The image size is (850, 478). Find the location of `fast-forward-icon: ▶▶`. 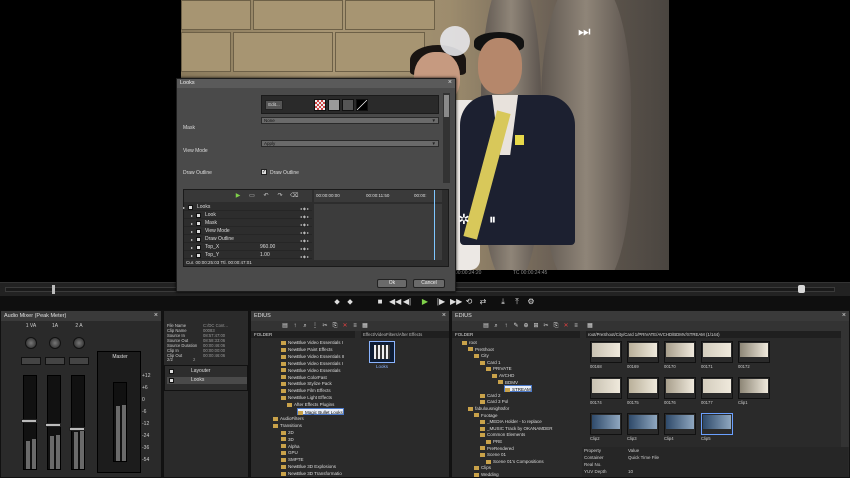

fast-forward-icon: ▶▶ is located at coordinates (456, 302).